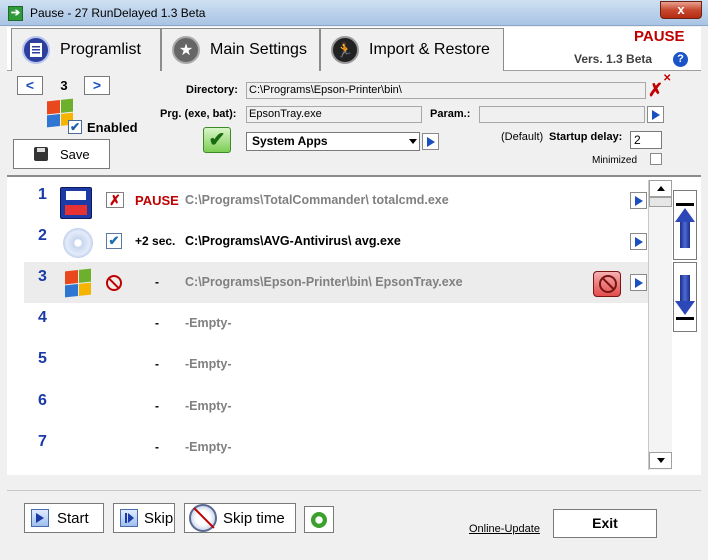 The height and width of the screenshot is (560, 708). I want to click on row-number: 1, so click(42, 194).